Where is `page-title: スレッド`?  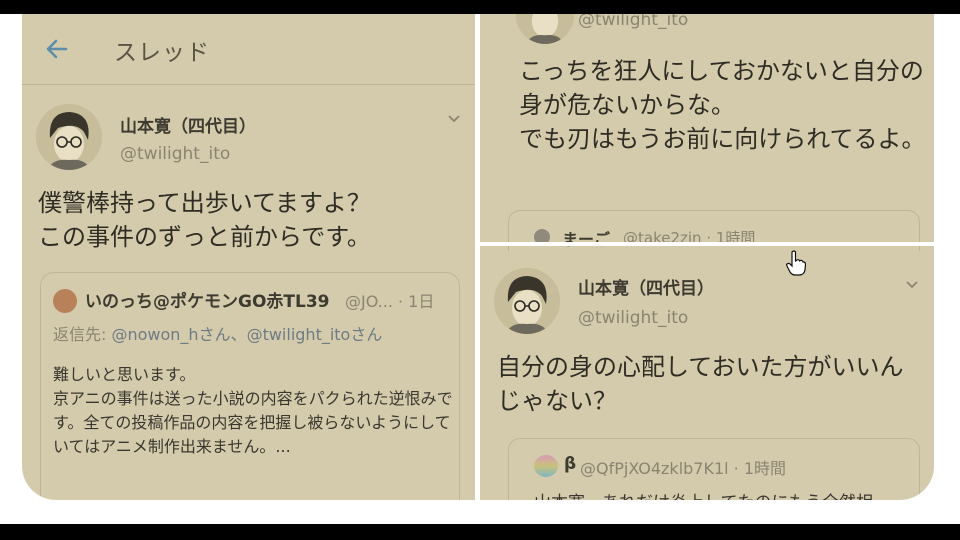
page-title: スレッド is located at coordinates (162, 53).